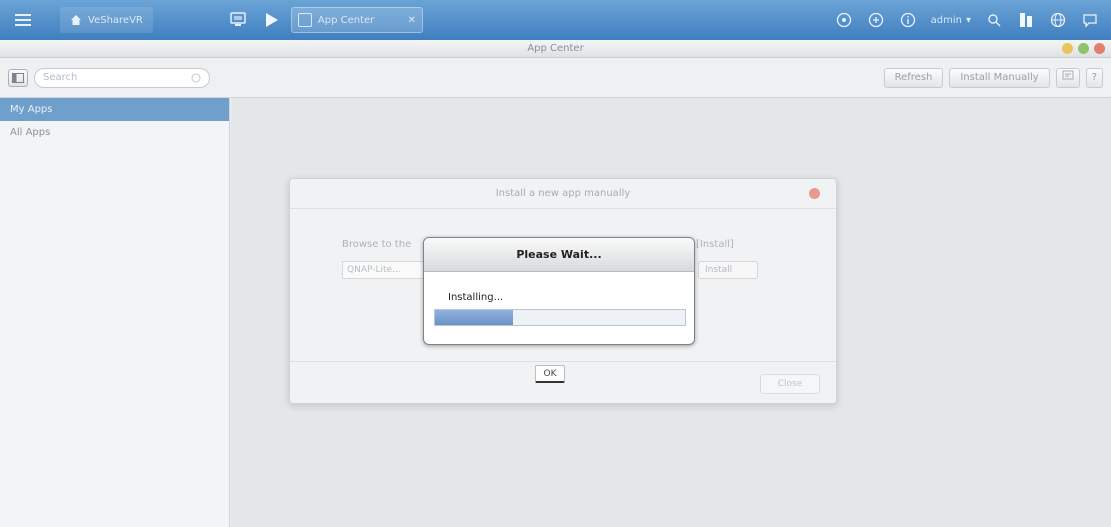 This screenshot has width=1111, height=527. I want to click on maximize-button, so click(1083, 48).